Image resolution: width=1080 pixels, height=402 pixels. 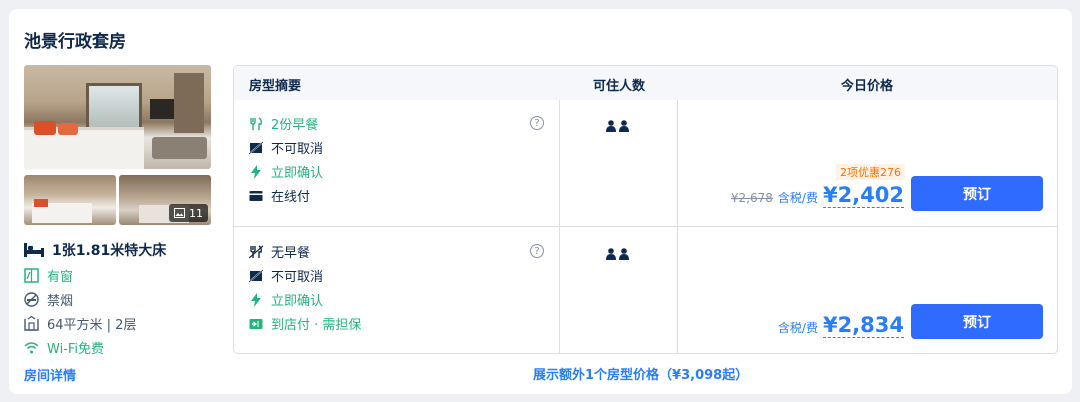 I want to click on rate-table-header: 房型摘要 可住人数 今日价格, so click(x=645, y=83).